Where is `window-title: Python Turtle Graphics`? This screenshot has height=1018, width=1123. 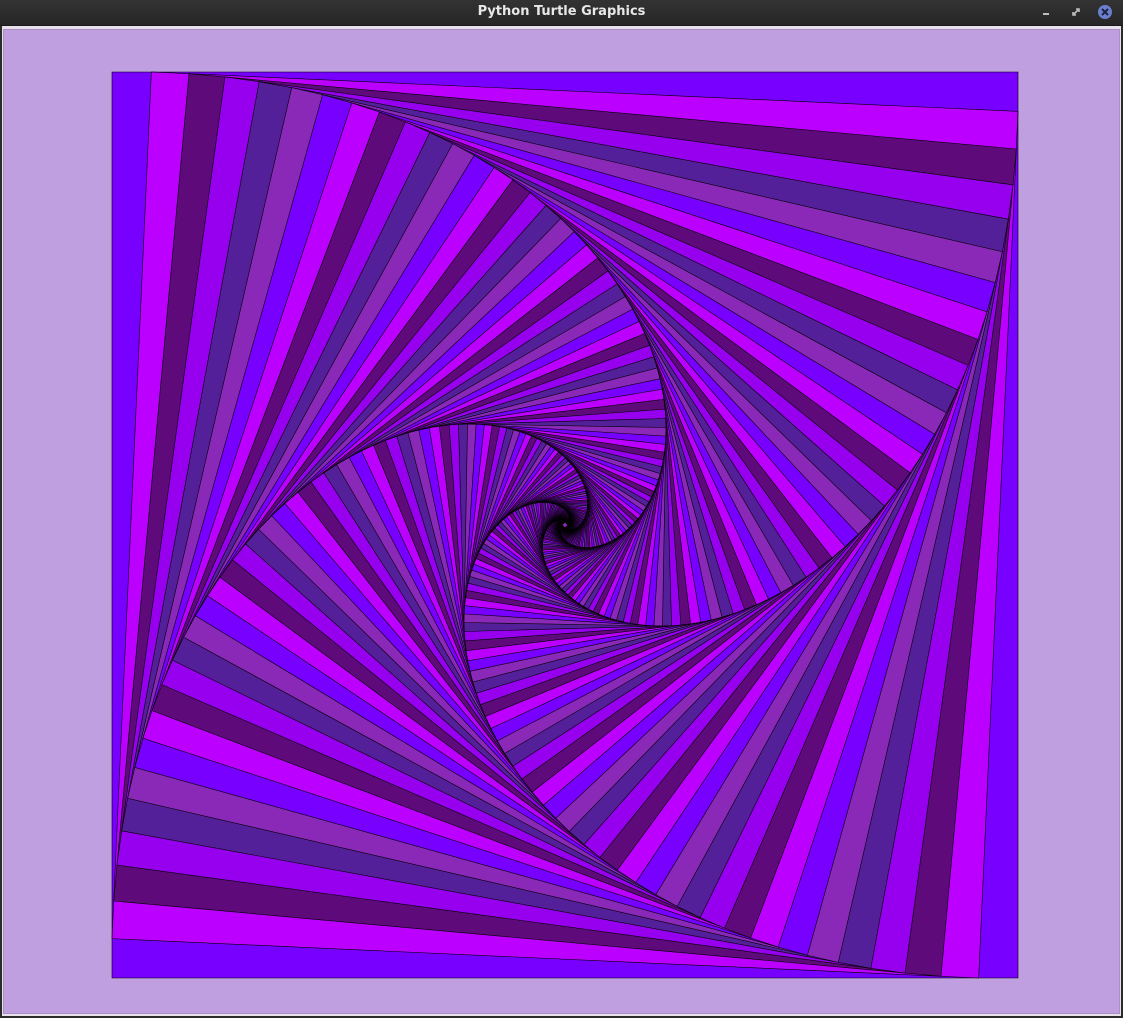 window-title: Python Turtle Graphics is located at coordinates (561, 11).